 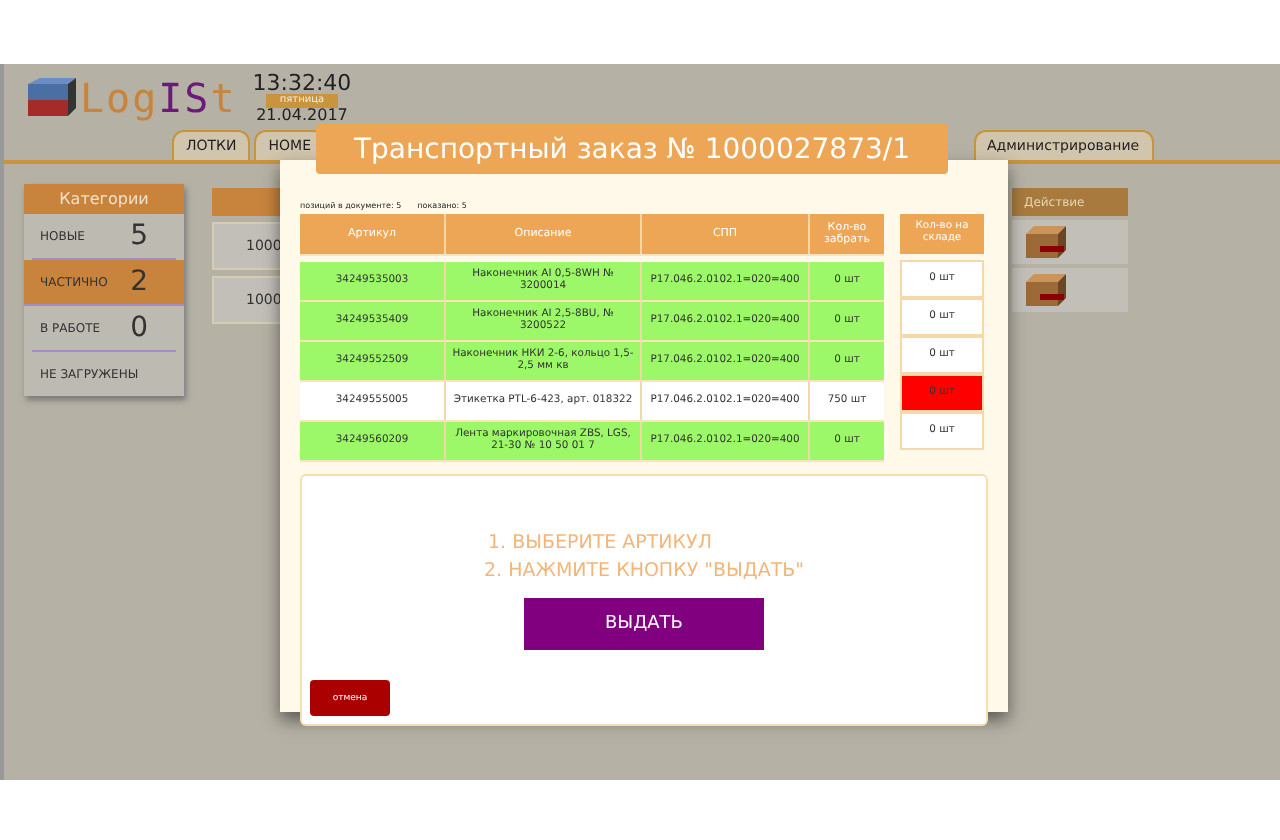 I want to click on logo-text: Log ISt, so click(x=158, y=98).